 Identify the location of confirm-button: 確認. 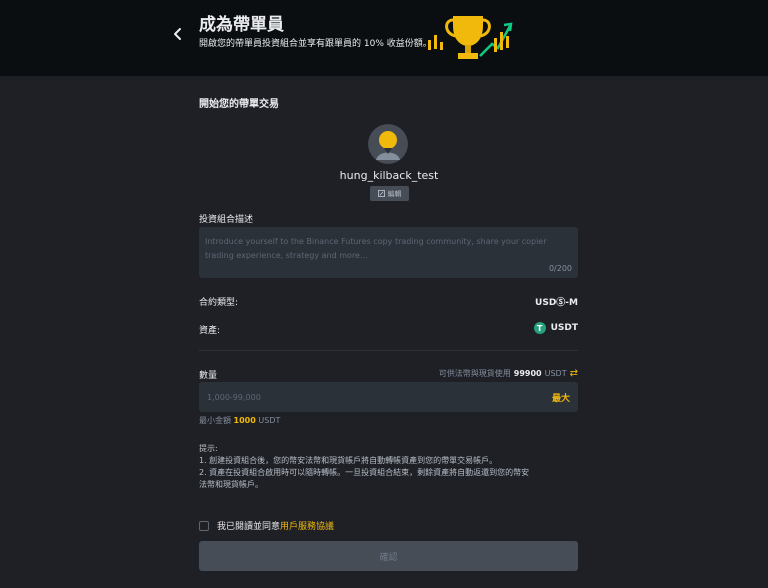
(388, 556).